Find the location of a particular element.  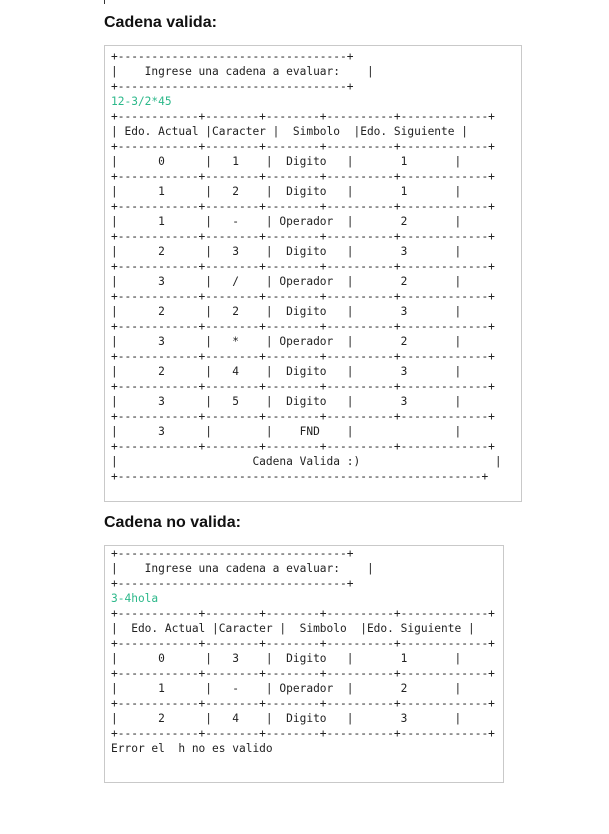

console-line: | 0 | 3 | Digito | 1 | is located at coordinates (286, 658).